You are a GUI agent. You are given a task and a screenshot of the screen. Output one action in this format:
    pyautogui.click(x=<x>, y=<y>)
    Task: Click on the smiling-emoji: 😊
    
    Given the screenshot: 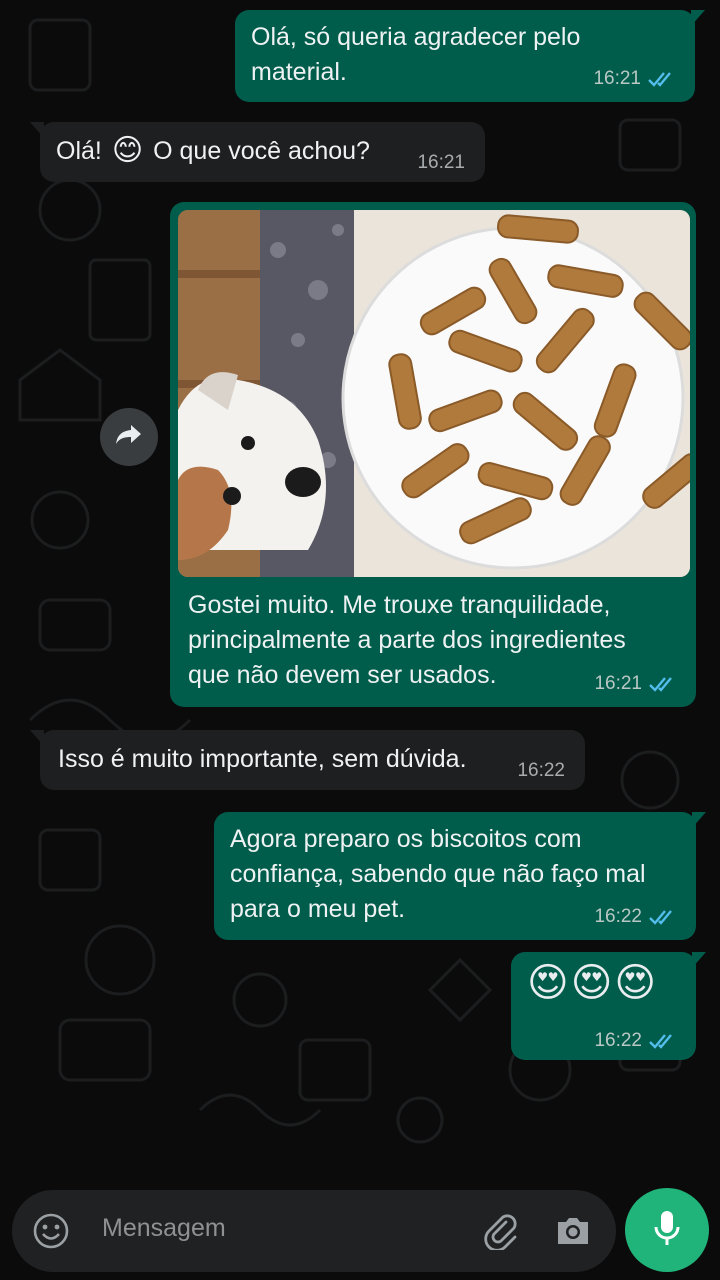 What is the action you would take?
    pyautogui.click(x=127, y=150)
    